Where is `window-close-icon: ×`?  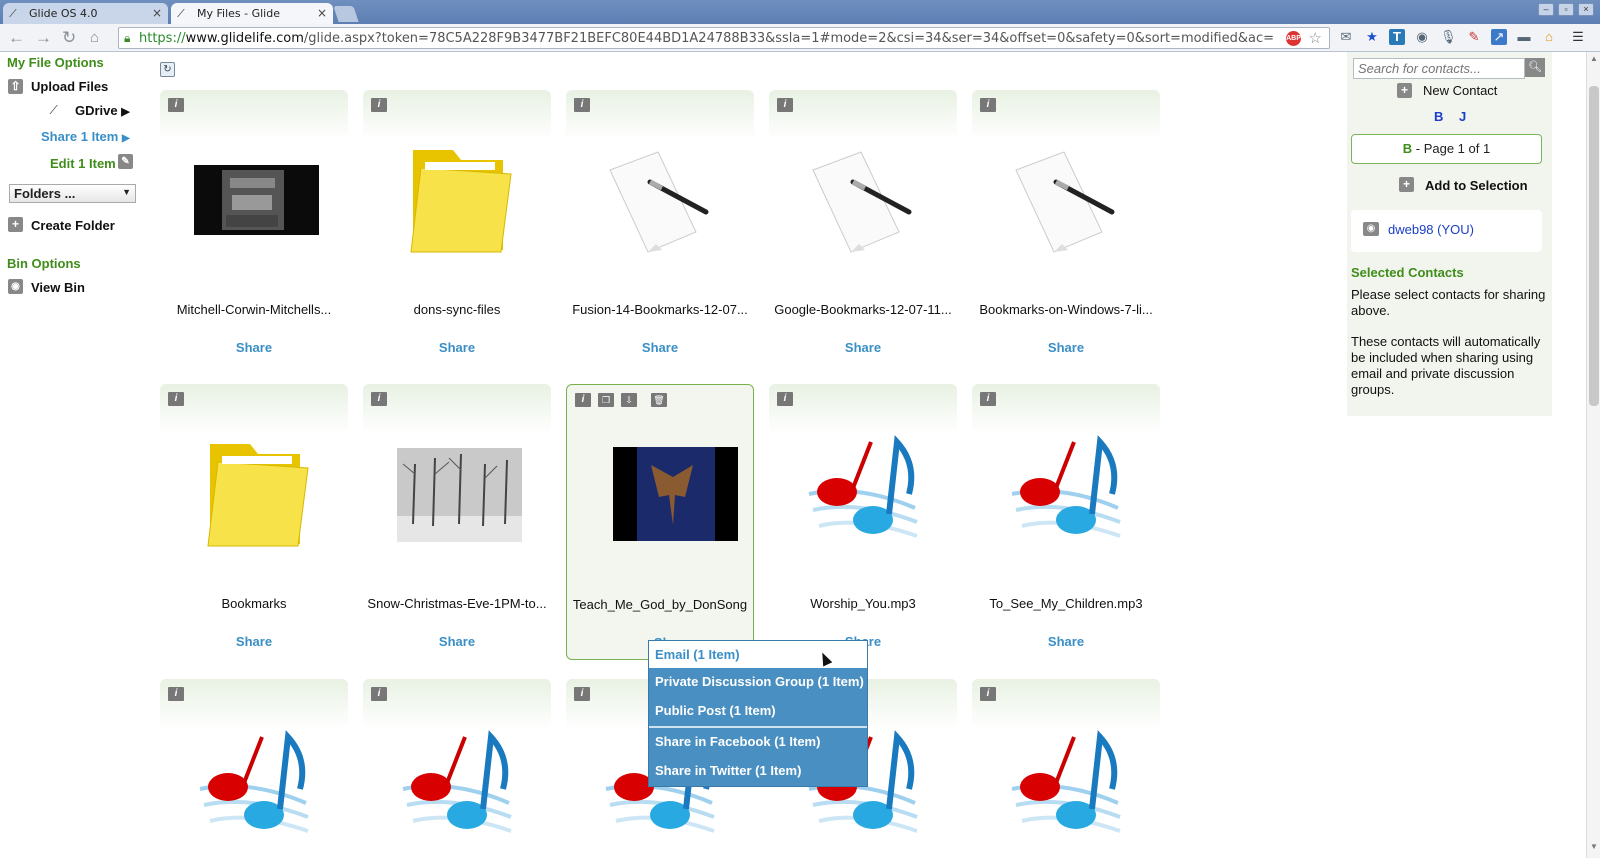 window-close-icon: × is located at coordinates (1586, 9).